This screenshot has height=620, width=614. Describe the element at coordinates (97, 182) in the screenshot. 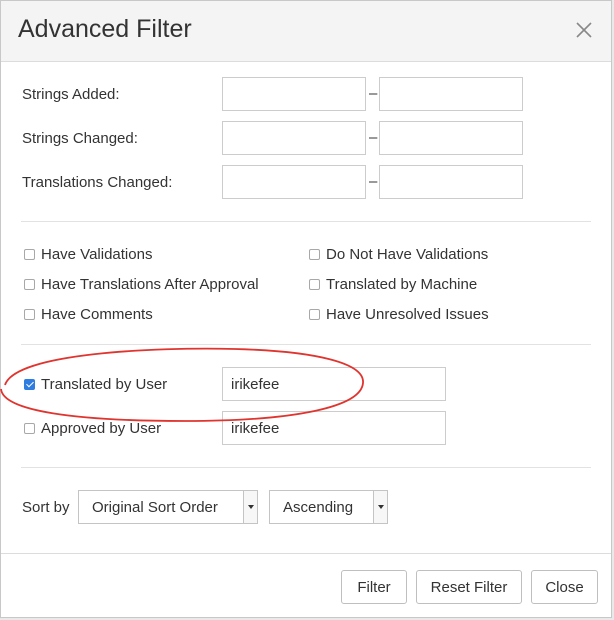

I see `translations-changed-label: Translations Changed:` at that location.